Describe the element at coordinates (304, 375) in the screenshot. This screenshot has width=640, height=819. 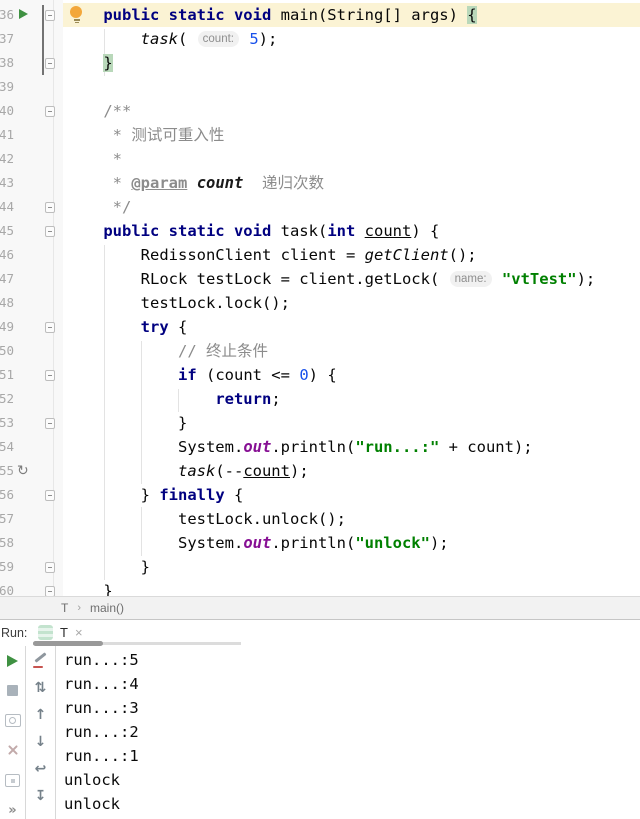
I see `code-token: 0` at that location.